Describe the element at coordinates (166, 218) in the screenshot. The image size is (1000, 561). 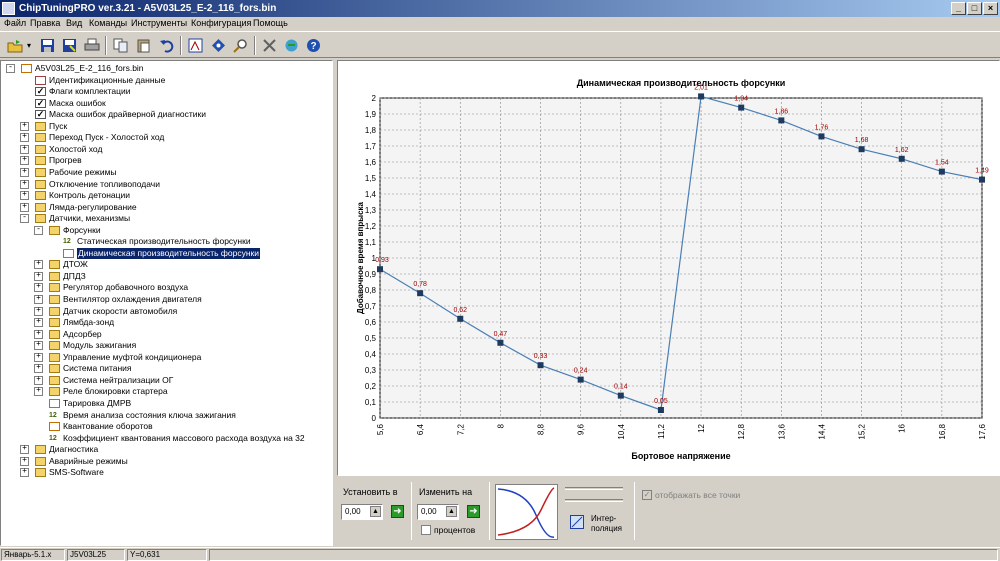
I see `tree-item: - Датчики, механизмы` at that location.